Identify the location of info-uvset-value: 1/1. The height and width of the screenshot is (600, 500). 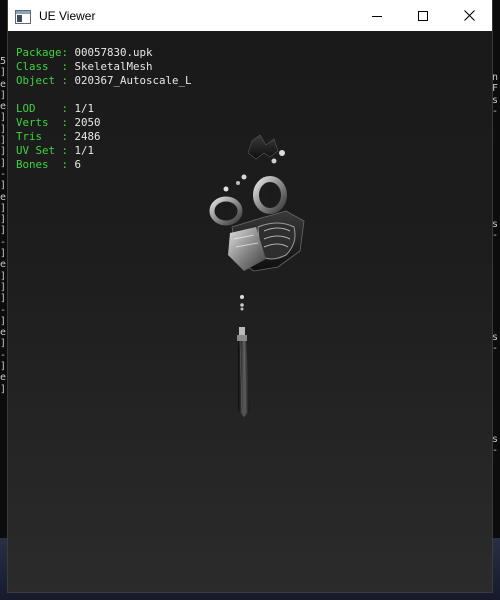
(84, 150).